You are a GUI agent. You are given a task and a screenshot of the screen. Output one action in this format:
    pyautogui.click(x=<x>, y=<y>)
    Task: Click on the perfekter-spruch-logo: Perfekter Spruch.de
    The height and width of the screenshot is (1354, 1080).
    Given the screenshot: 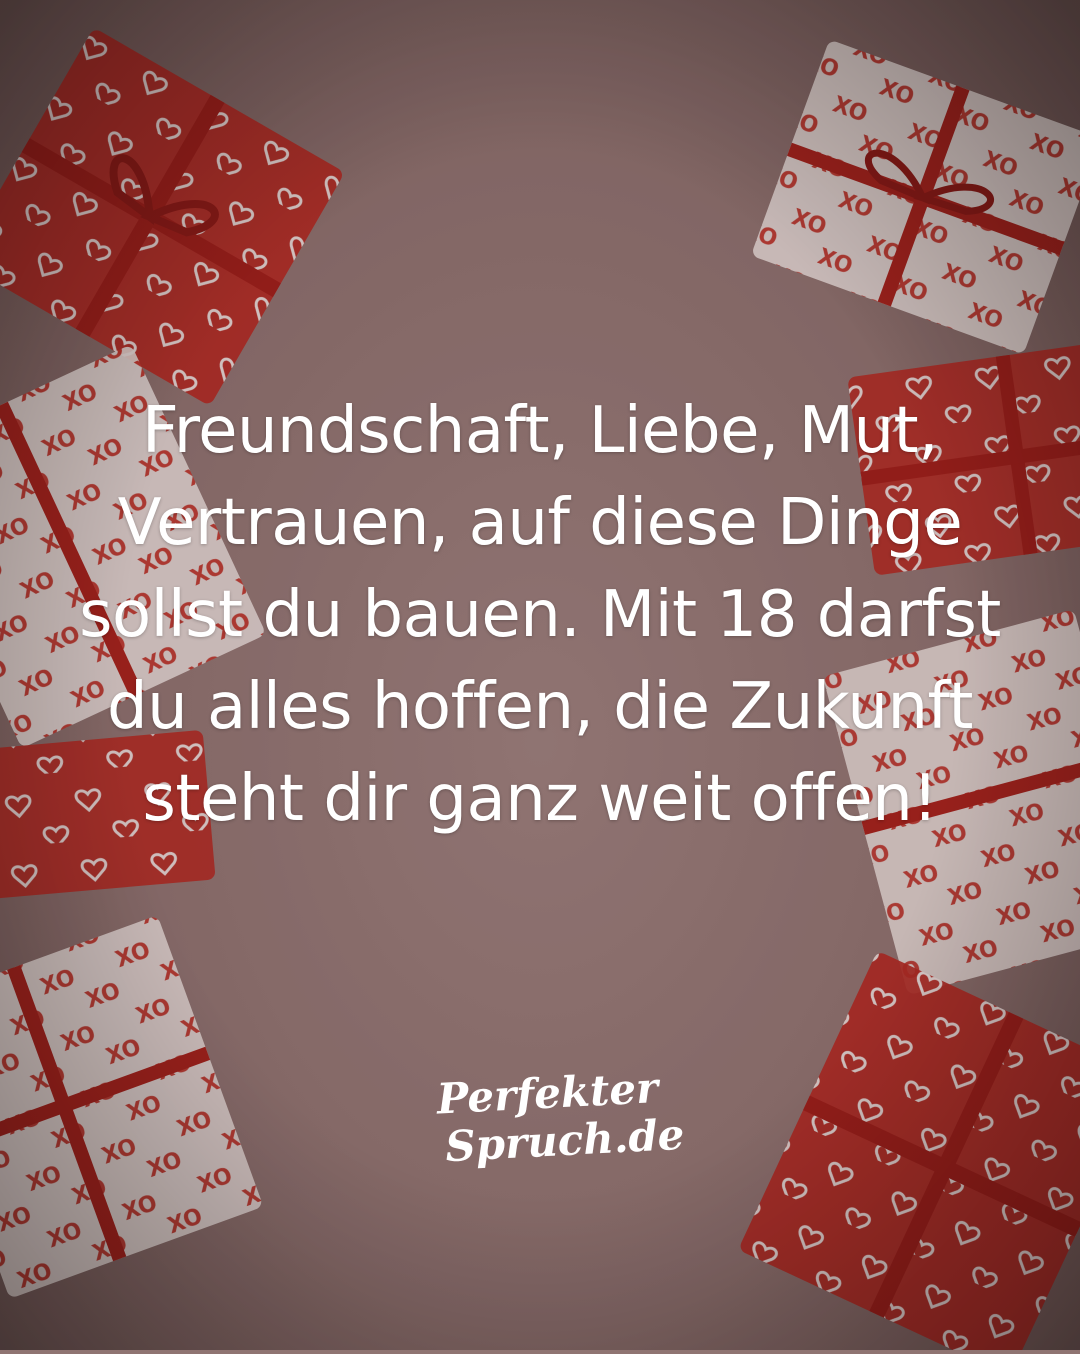 What is the action you would take?
    pyautogui.click(x=557, y=1117)
    